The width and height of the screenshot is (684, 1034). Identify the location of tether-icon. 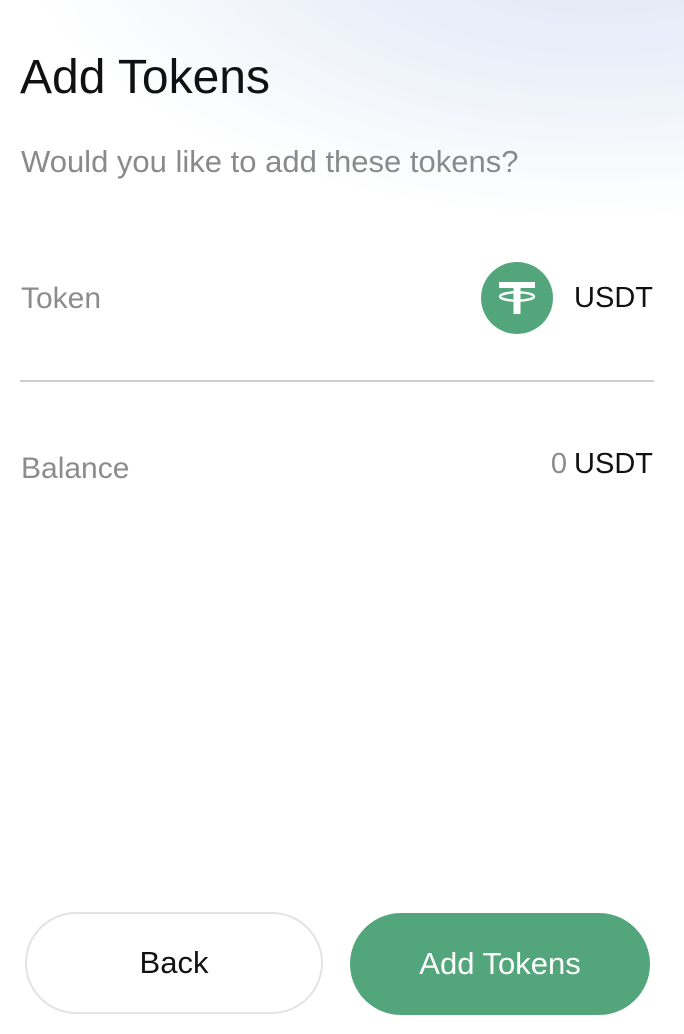
(517, 298).